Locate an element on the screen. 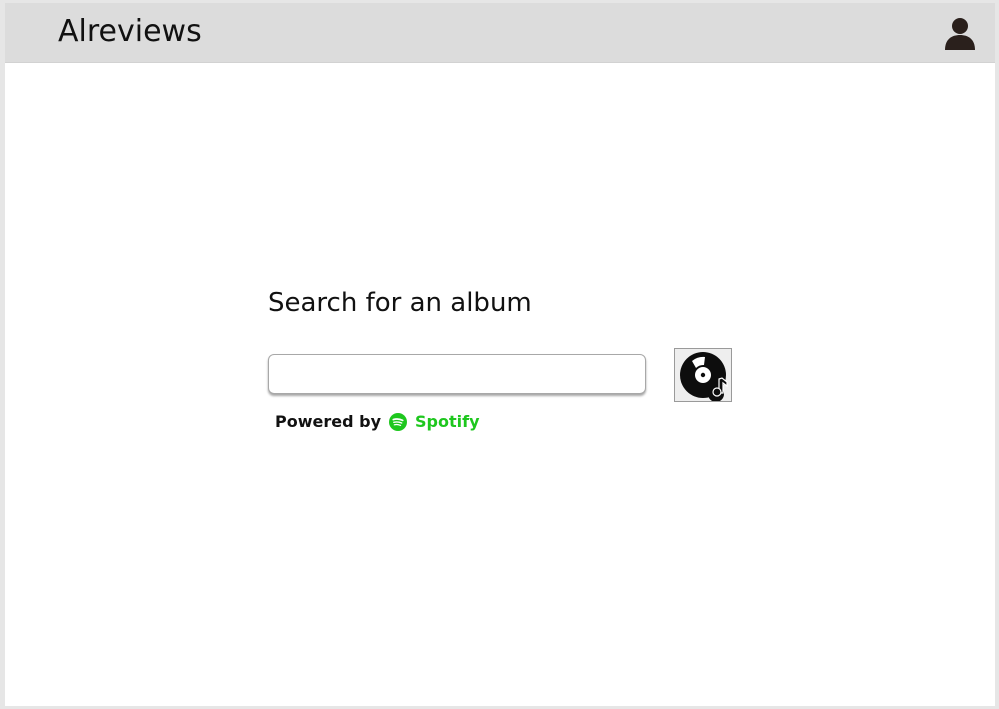 The height and width of the screenshot is (709, 999). album-search-input is located at coordinates (457, 374).